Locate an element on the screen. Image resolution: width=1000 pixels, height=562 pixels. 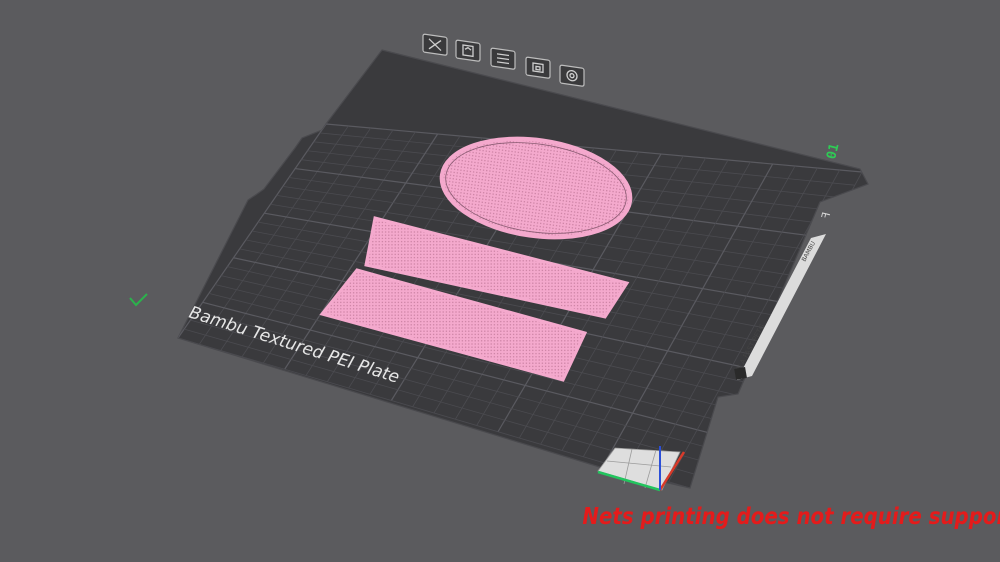
plate-side-label: ꟻ is located at coordinates (826, 215).